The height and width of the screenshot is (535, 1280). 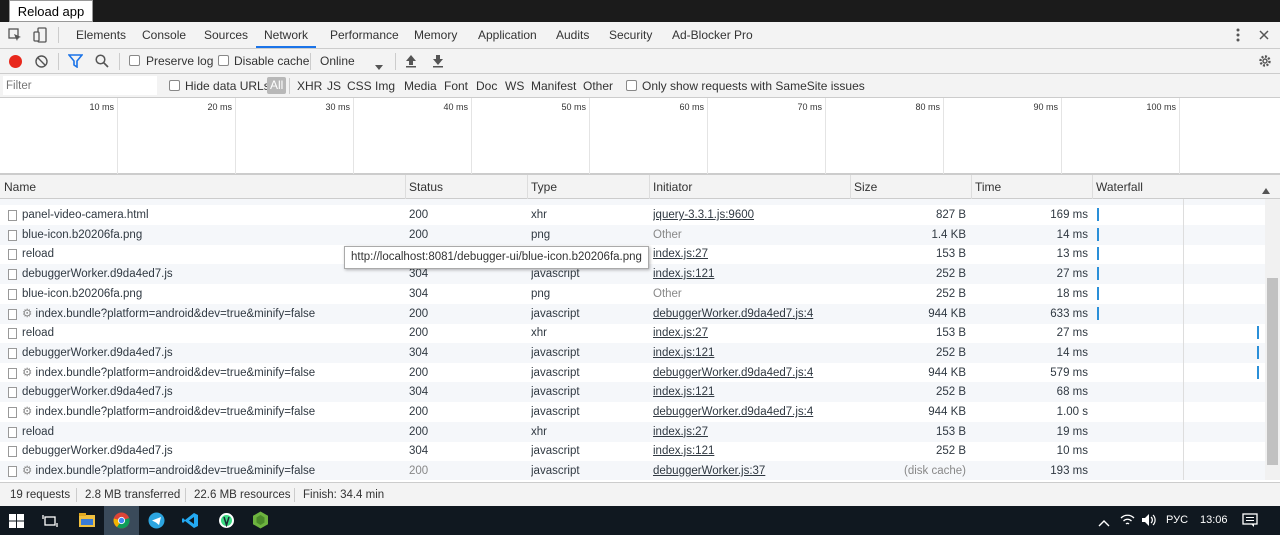 I want to click on type-filter-all: All, so click(x=277, y=85).